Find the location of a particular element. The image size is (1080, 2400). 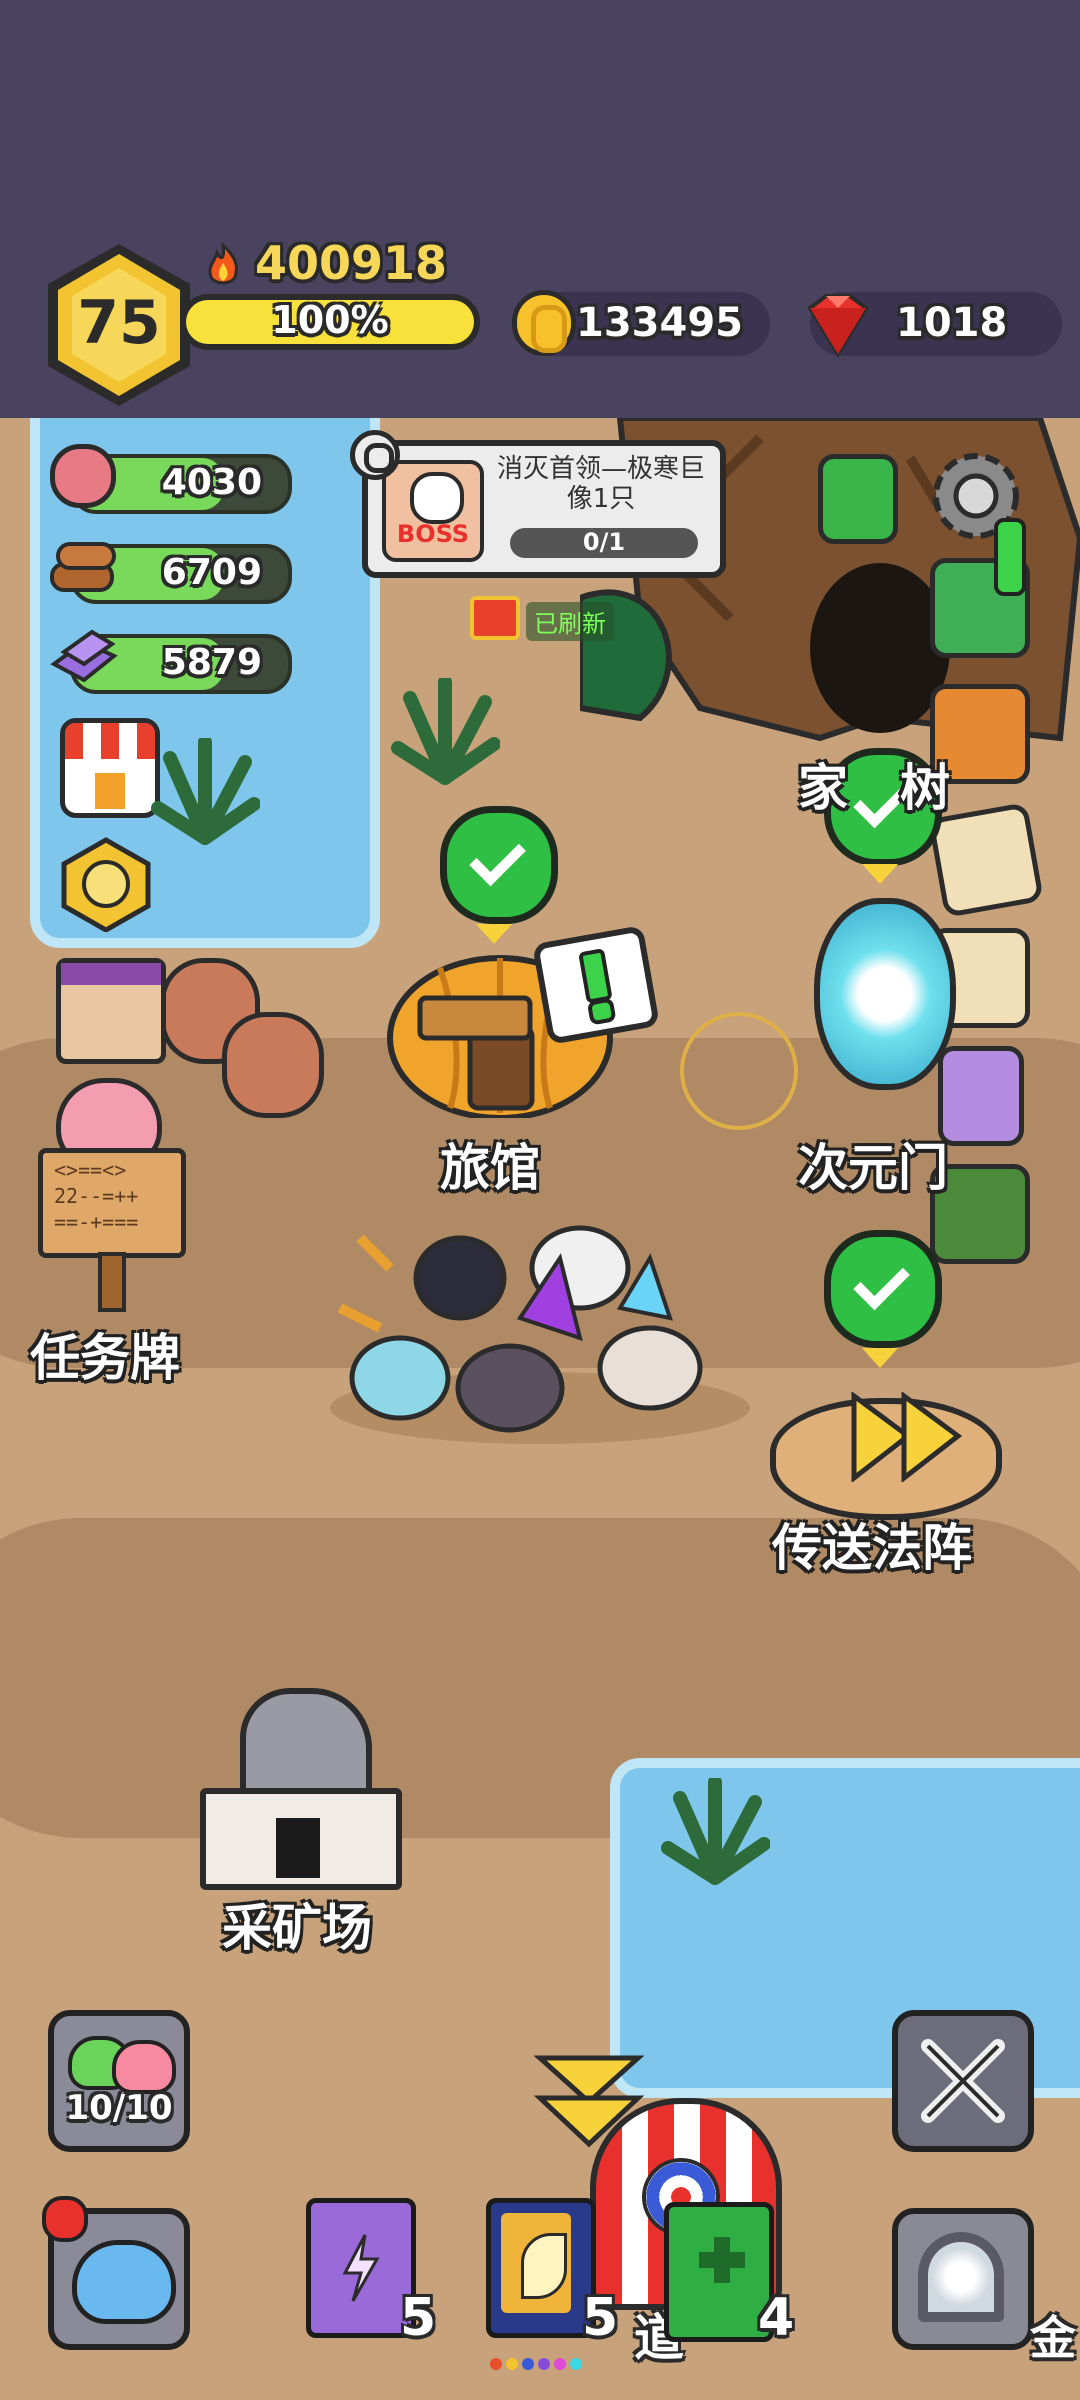

gold-value: 133495 is located at coordinates (659, 323).